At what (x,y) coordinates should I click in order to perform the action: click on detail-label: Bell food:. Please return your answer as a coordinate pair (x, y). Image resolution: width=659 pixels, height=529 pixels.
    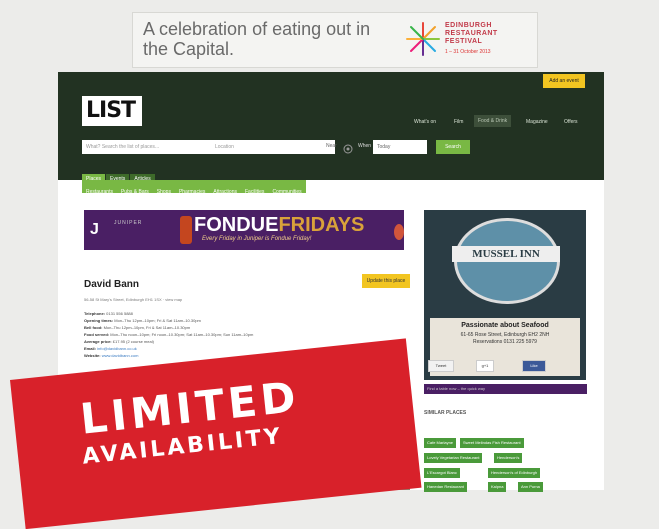
    Looking at the image, I should click on (93, 327).